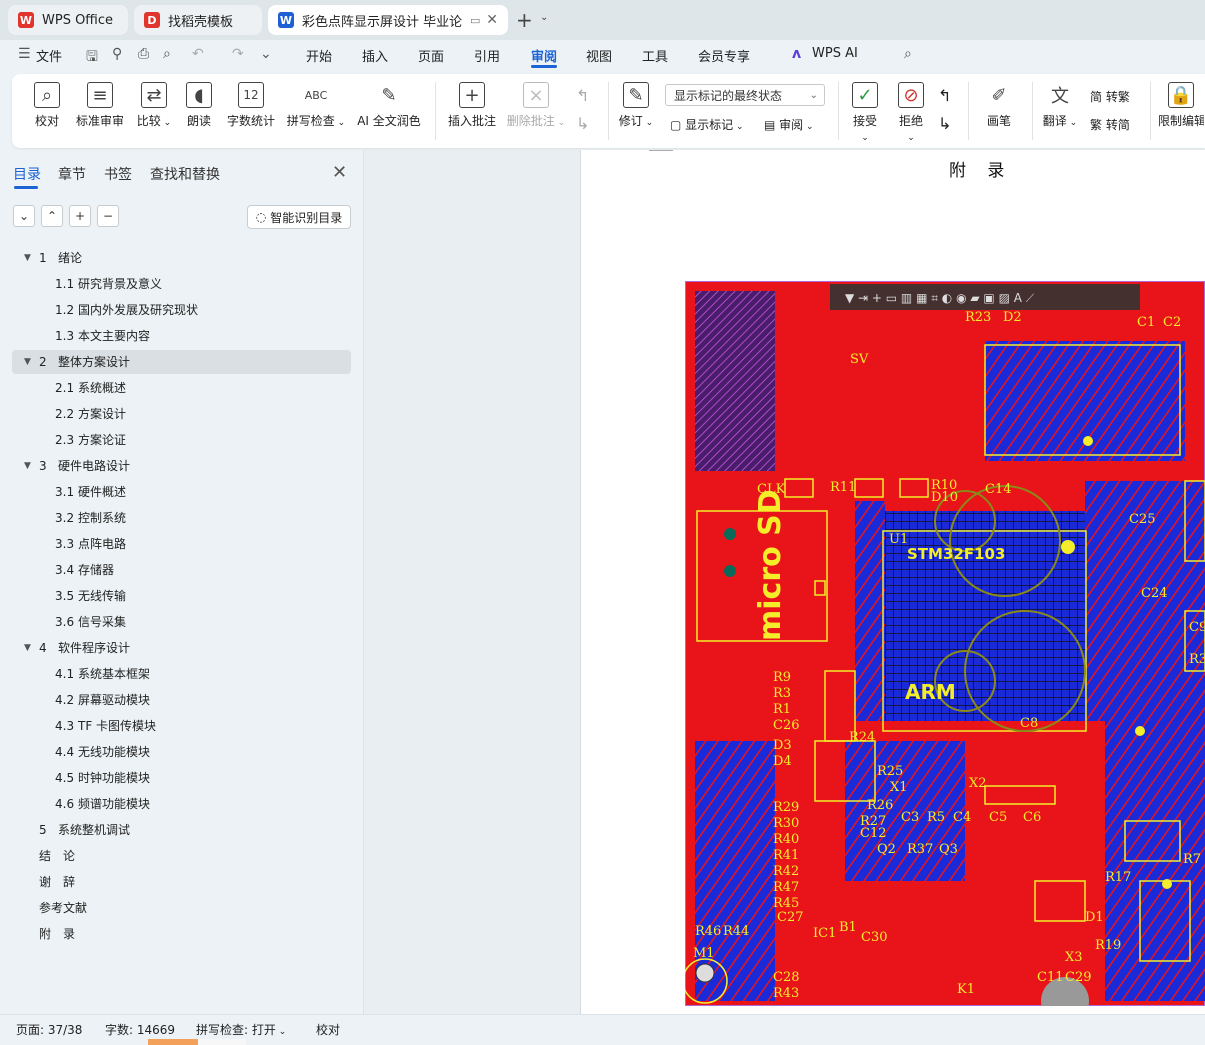 The height and width of the screenshot is (1045, 1205). Describe the element at coordinates (181, 622) in the screenshot. I see `toc-item: 3.6 信号采集` at that location.